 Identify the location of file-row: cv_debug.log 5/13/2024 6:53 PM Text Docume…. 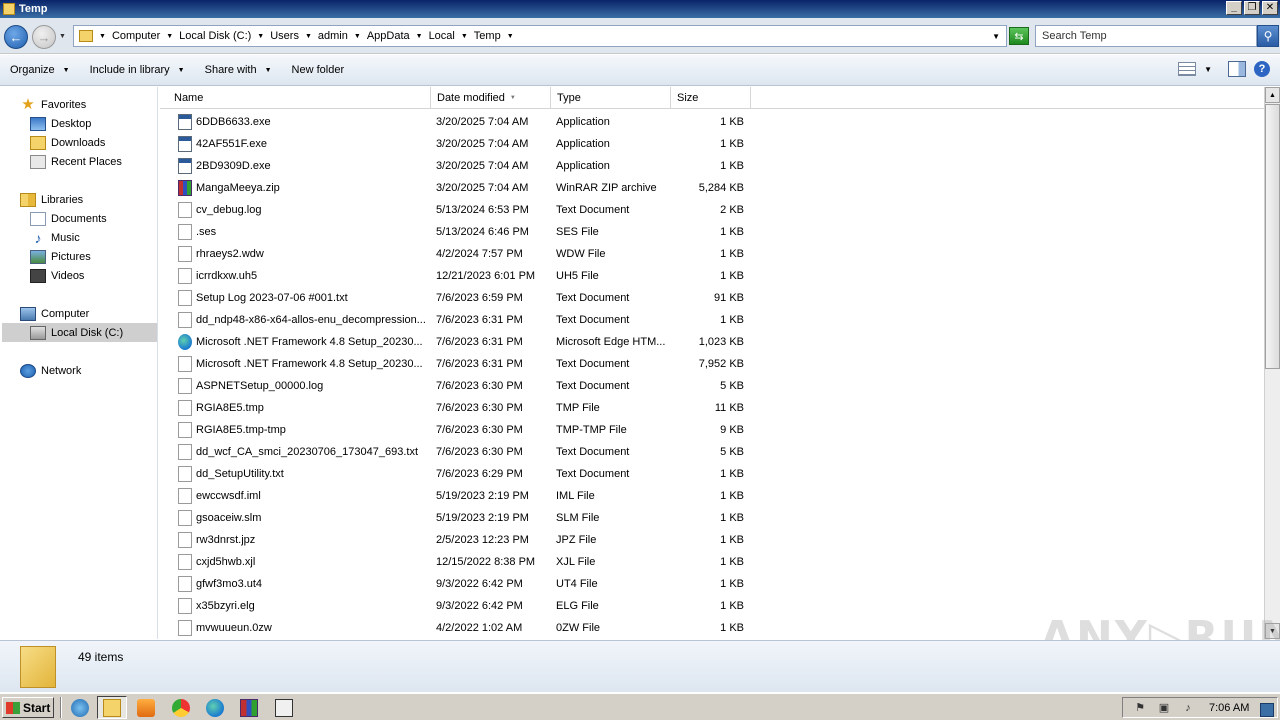
(712, 210).